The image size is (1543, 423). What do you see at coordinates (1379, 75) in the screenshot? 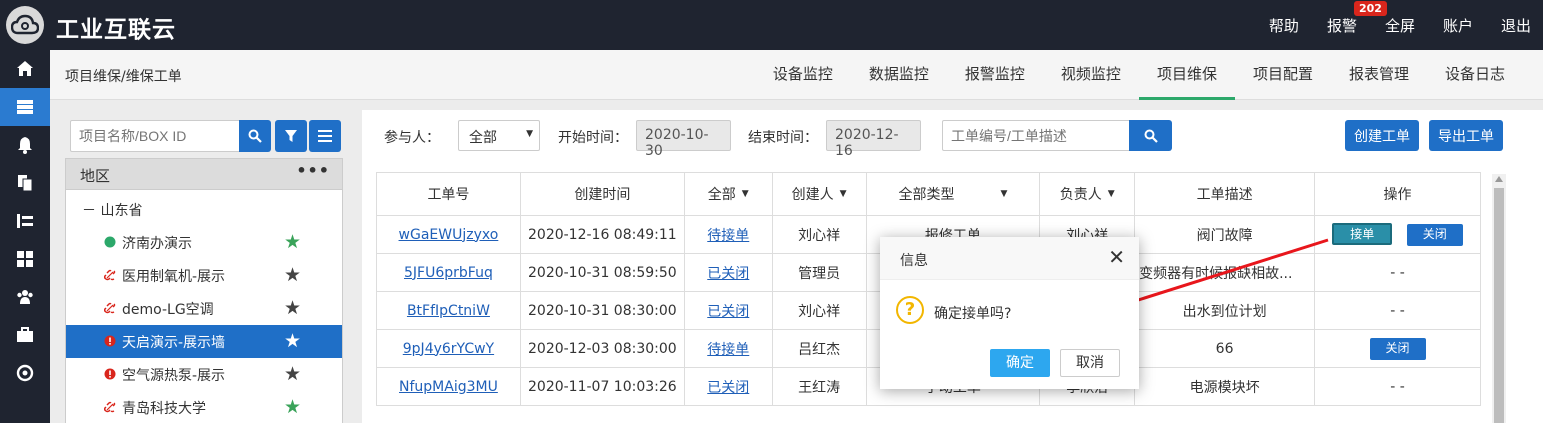
I see `tab-report-management: 报表管理` at bounding box center [1379, 75].